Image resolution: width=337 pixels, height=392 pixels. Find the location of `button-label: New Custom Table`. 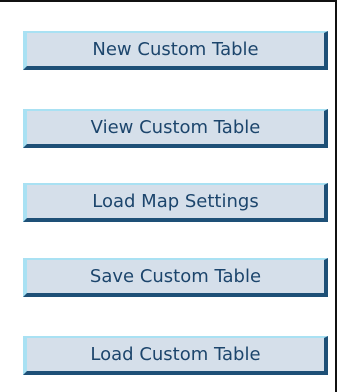

button-label: New Custom Table is located at coordinates (175, 49).